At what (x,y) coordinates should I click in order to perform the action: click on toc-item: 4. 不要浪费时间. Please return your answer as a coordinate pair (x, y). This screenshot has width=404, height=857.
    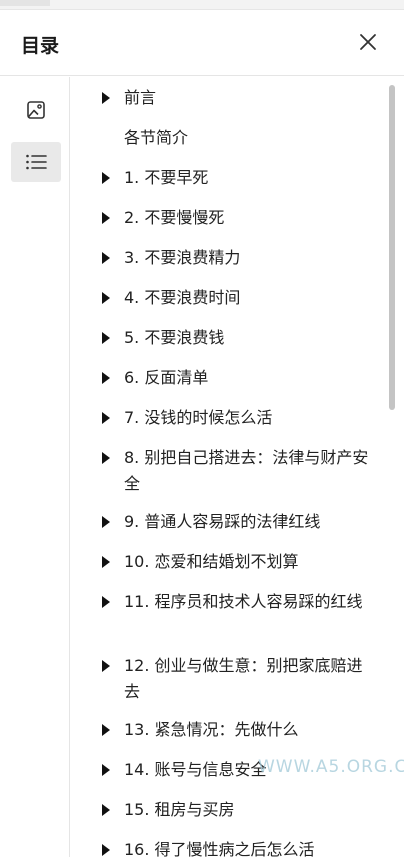
    Looking at the image, I should click on (226, 298).